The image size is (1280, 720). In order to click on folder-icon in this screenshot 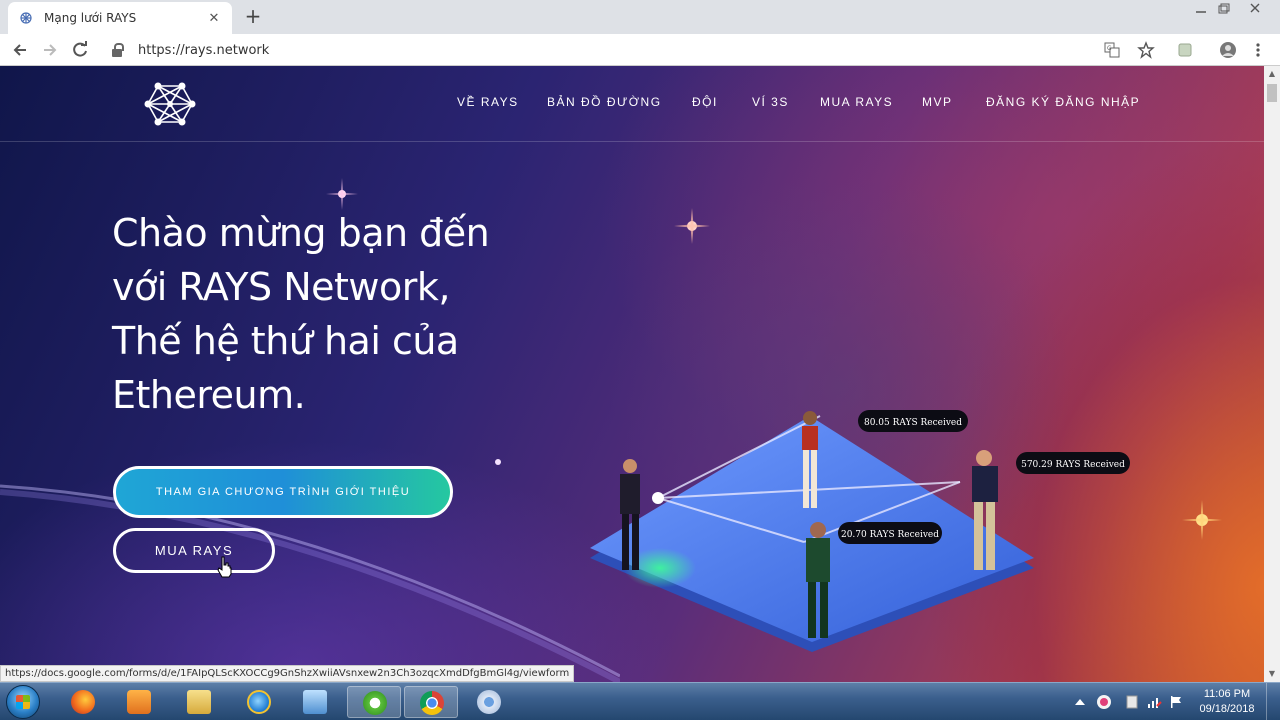, I will do `click(199, 702)`.